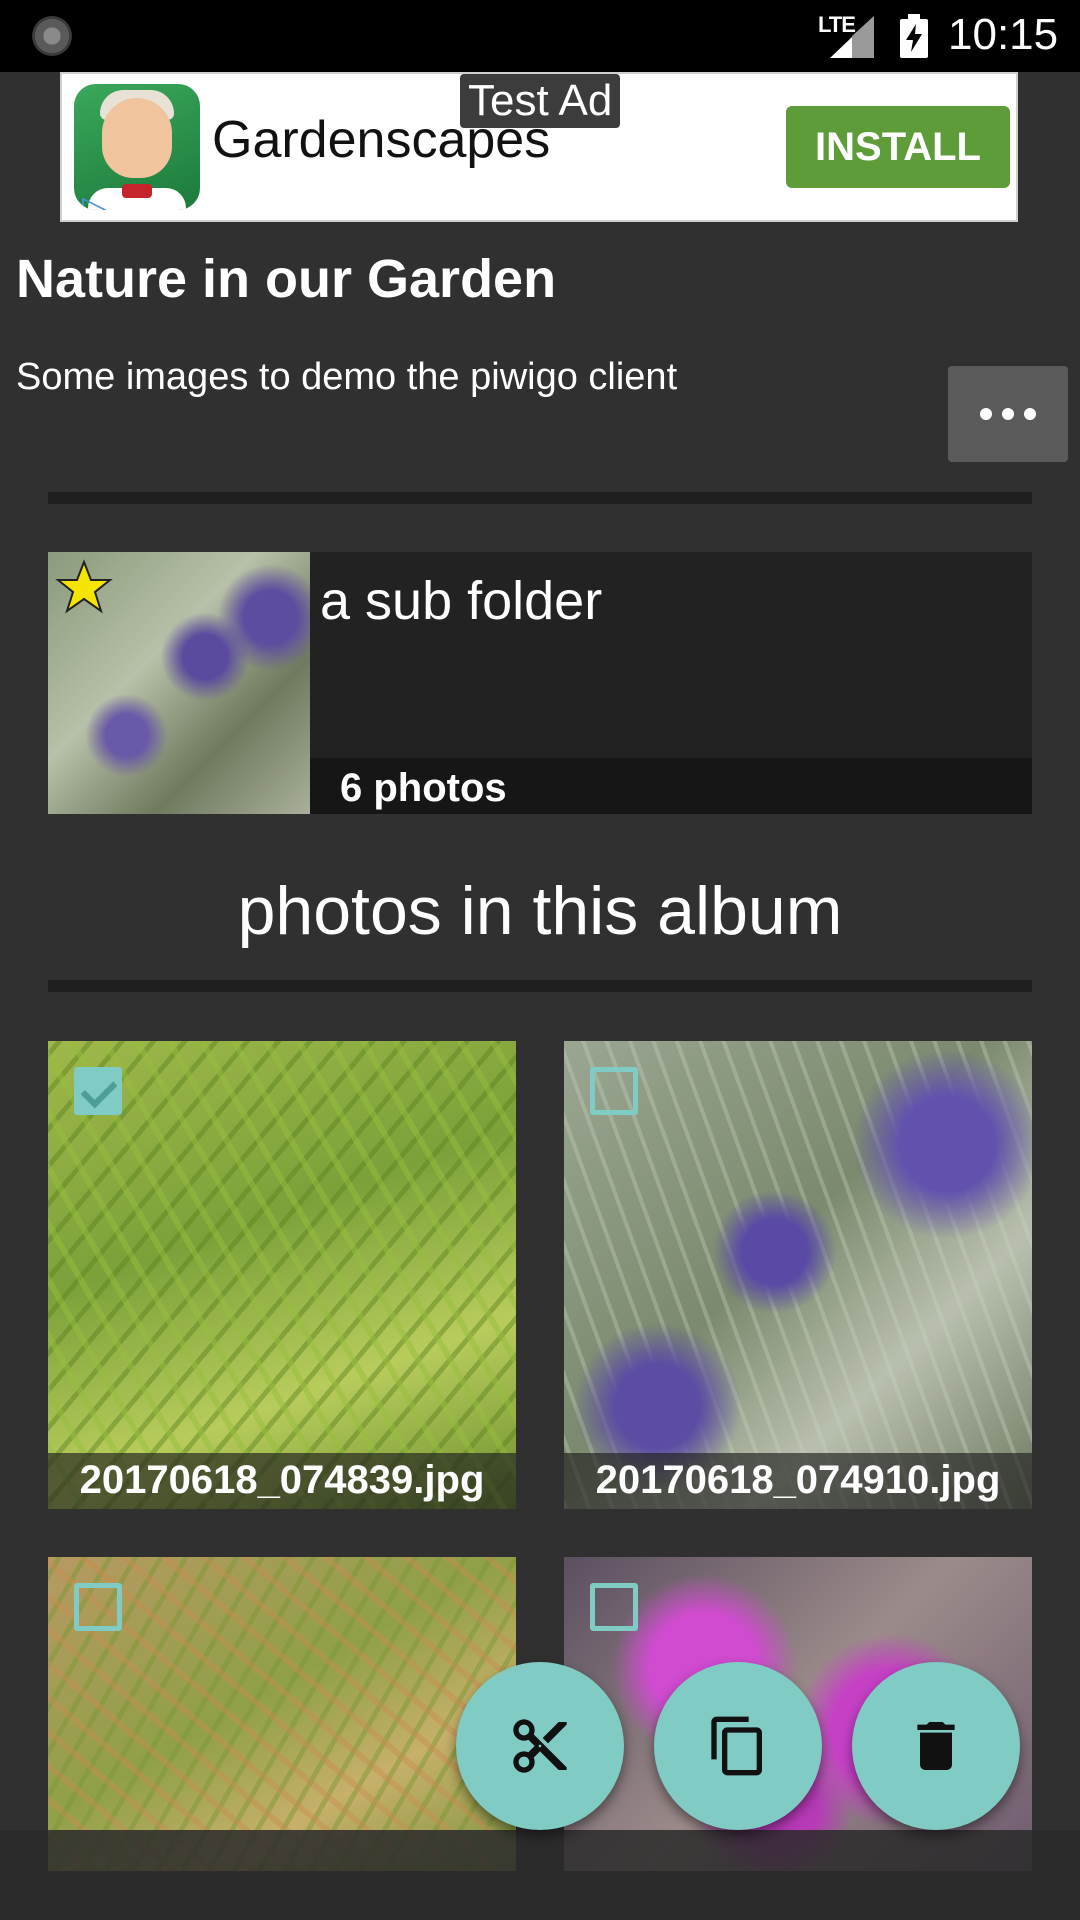 This screenshot has height=1920, width=1080. What do you see at coordinates (540, 911) in the screenshot?
I see `photos-section-heading: photos in this album` at bounding box center [540, 911].